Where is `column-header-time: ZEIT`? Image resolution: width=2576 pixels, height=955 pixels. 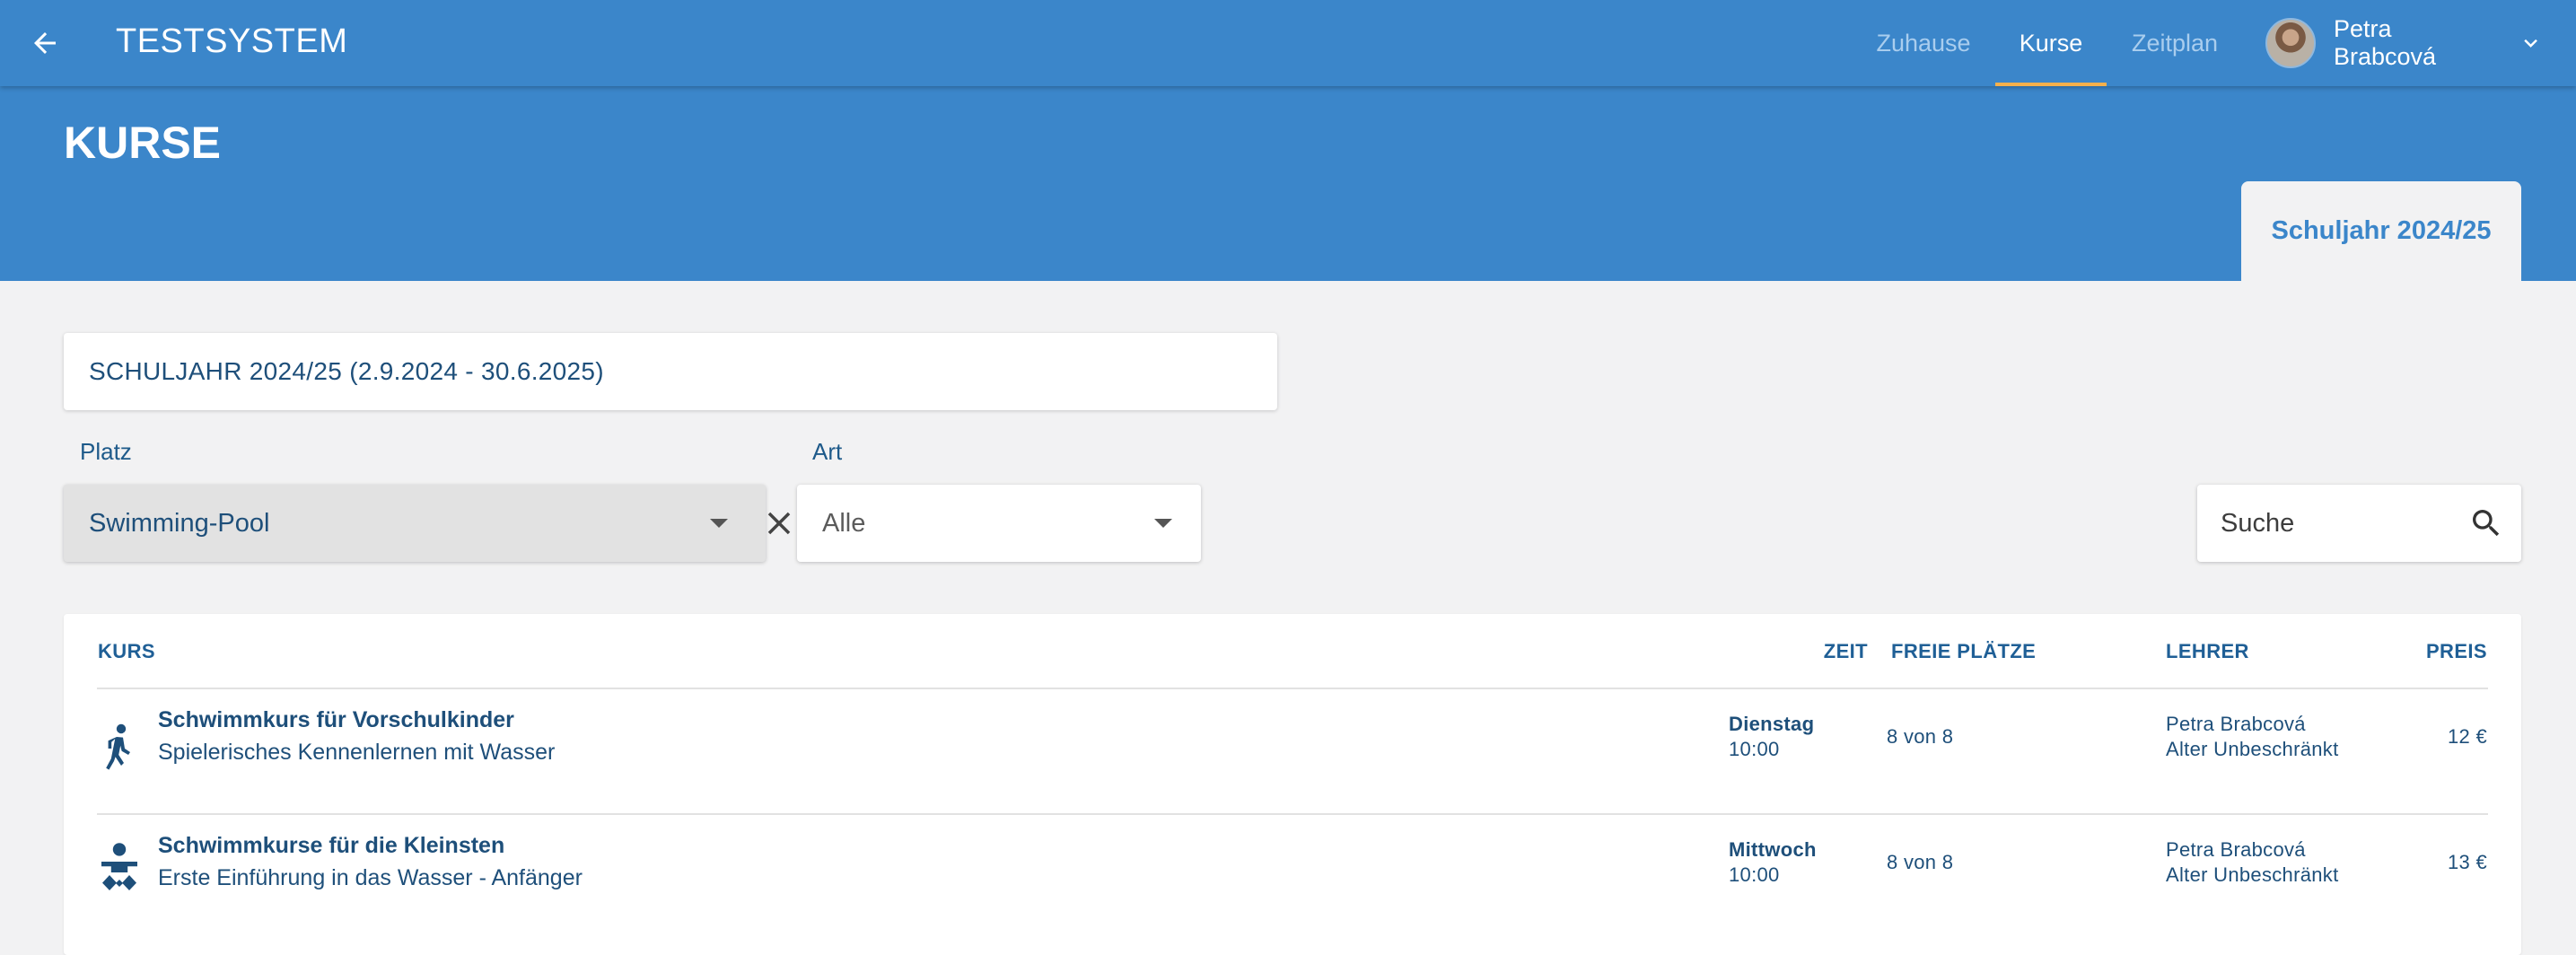 column-header-time: ZEIT is located at coordinates (1845, 651).